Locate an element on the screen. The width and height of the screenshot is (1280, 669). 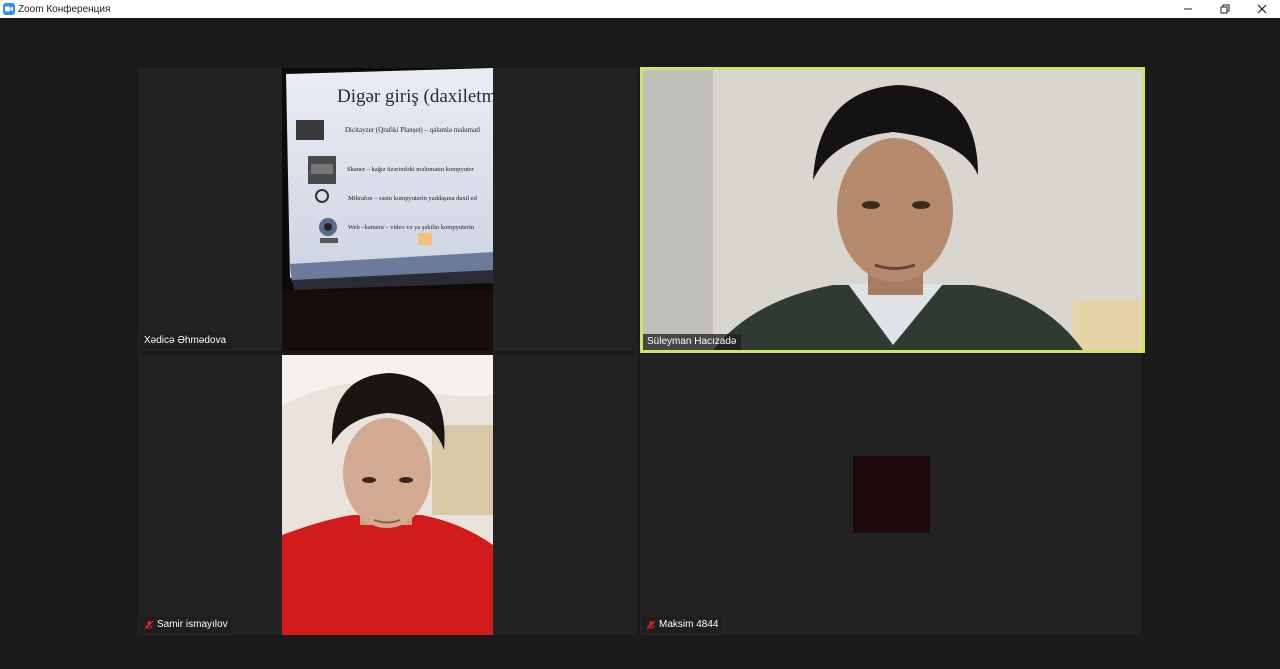
close-icon is located at coordinates (1261, 9).